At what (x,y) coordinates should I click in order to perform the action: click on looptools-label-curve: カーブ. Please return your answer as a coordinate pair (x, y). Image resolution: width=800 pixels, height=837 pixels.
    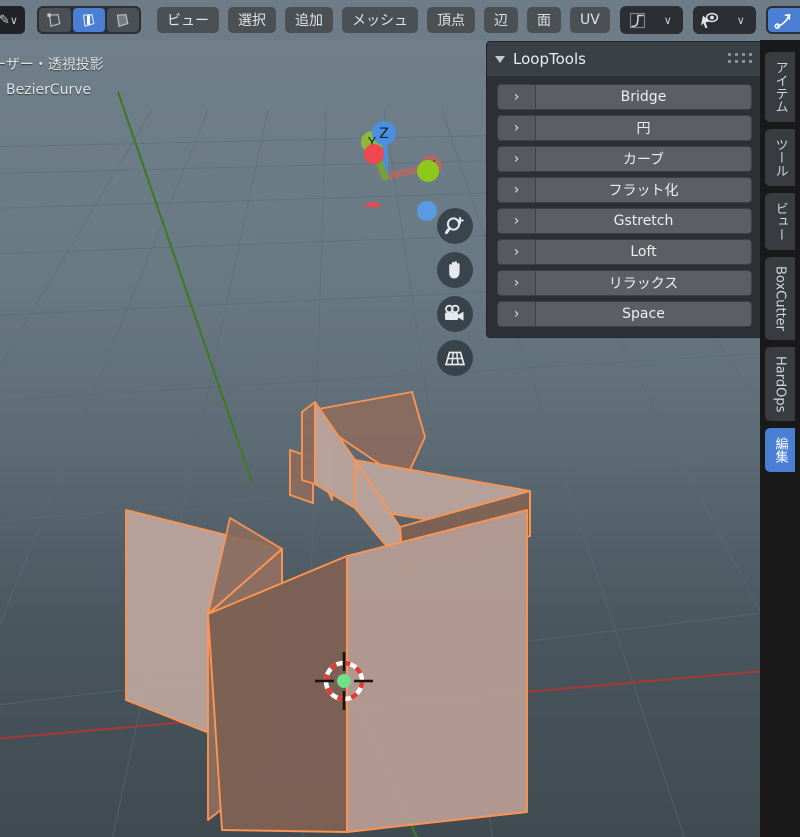
    Looking at the image, I should click on (643, 159).